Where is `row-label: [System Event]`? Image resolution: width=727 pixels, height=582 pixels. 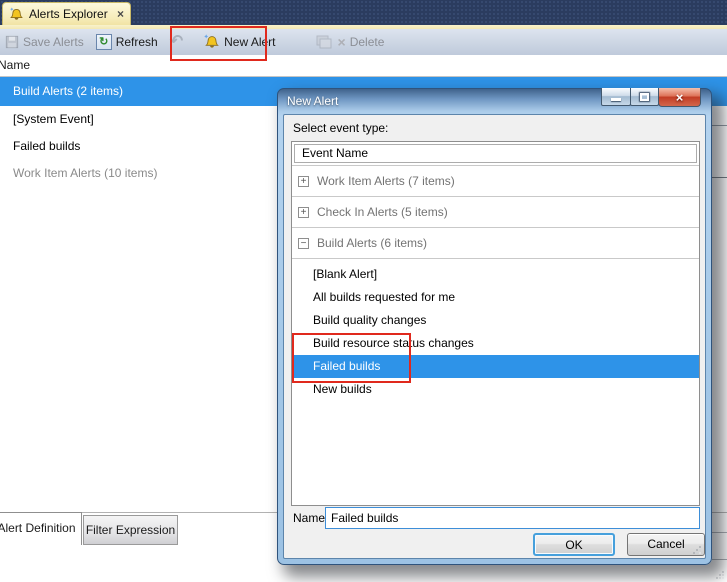
row-label: [System Event] is located at coordinates (53, 119).